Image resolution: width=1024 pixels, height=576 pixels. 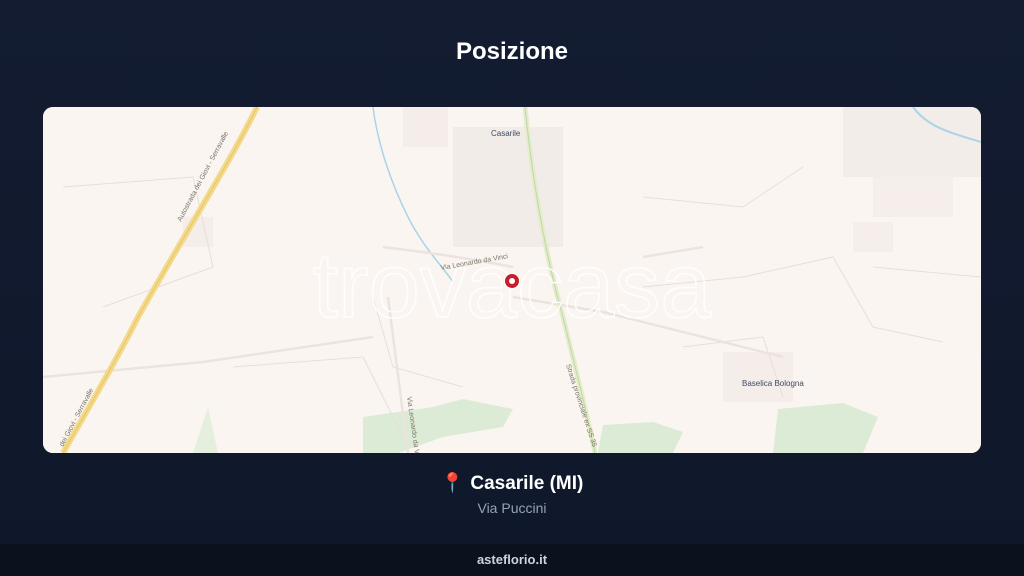 I want to click on place-label-baselica: Baselica Bologna, so click(x=773, y=383).